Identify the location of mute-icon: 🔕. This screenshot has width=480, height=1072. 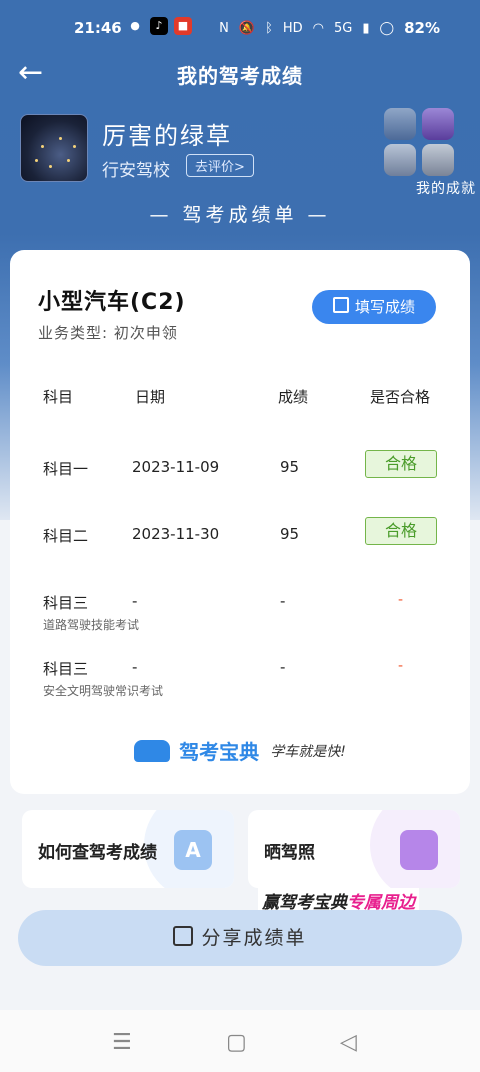
(247, 28).